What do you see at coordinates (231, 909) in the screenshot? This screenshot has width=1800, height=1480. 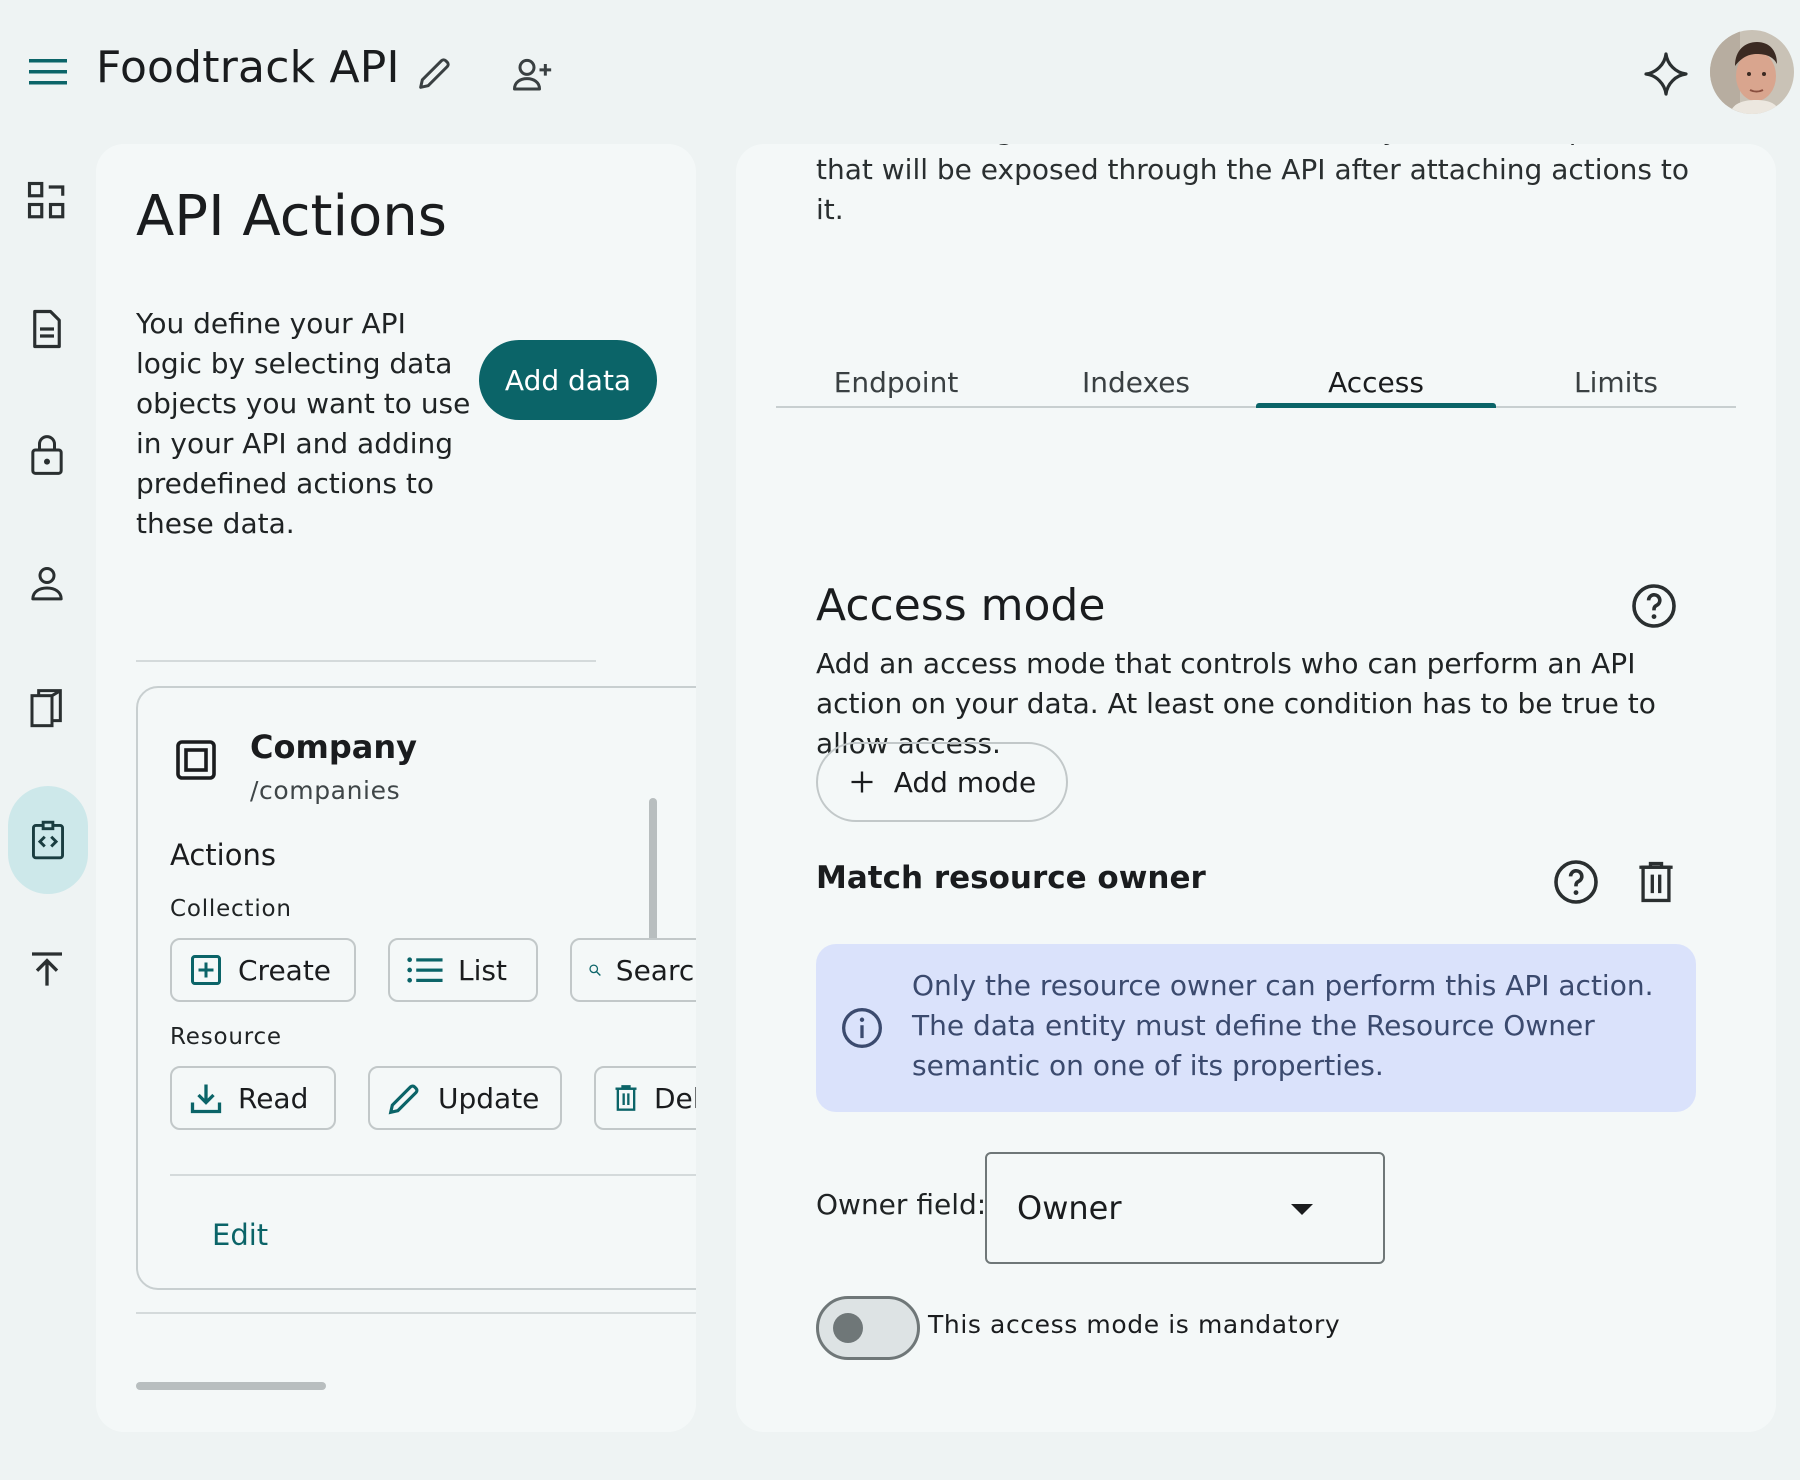 I see `collection-heading: Collection` at bounding box center [231, 909].